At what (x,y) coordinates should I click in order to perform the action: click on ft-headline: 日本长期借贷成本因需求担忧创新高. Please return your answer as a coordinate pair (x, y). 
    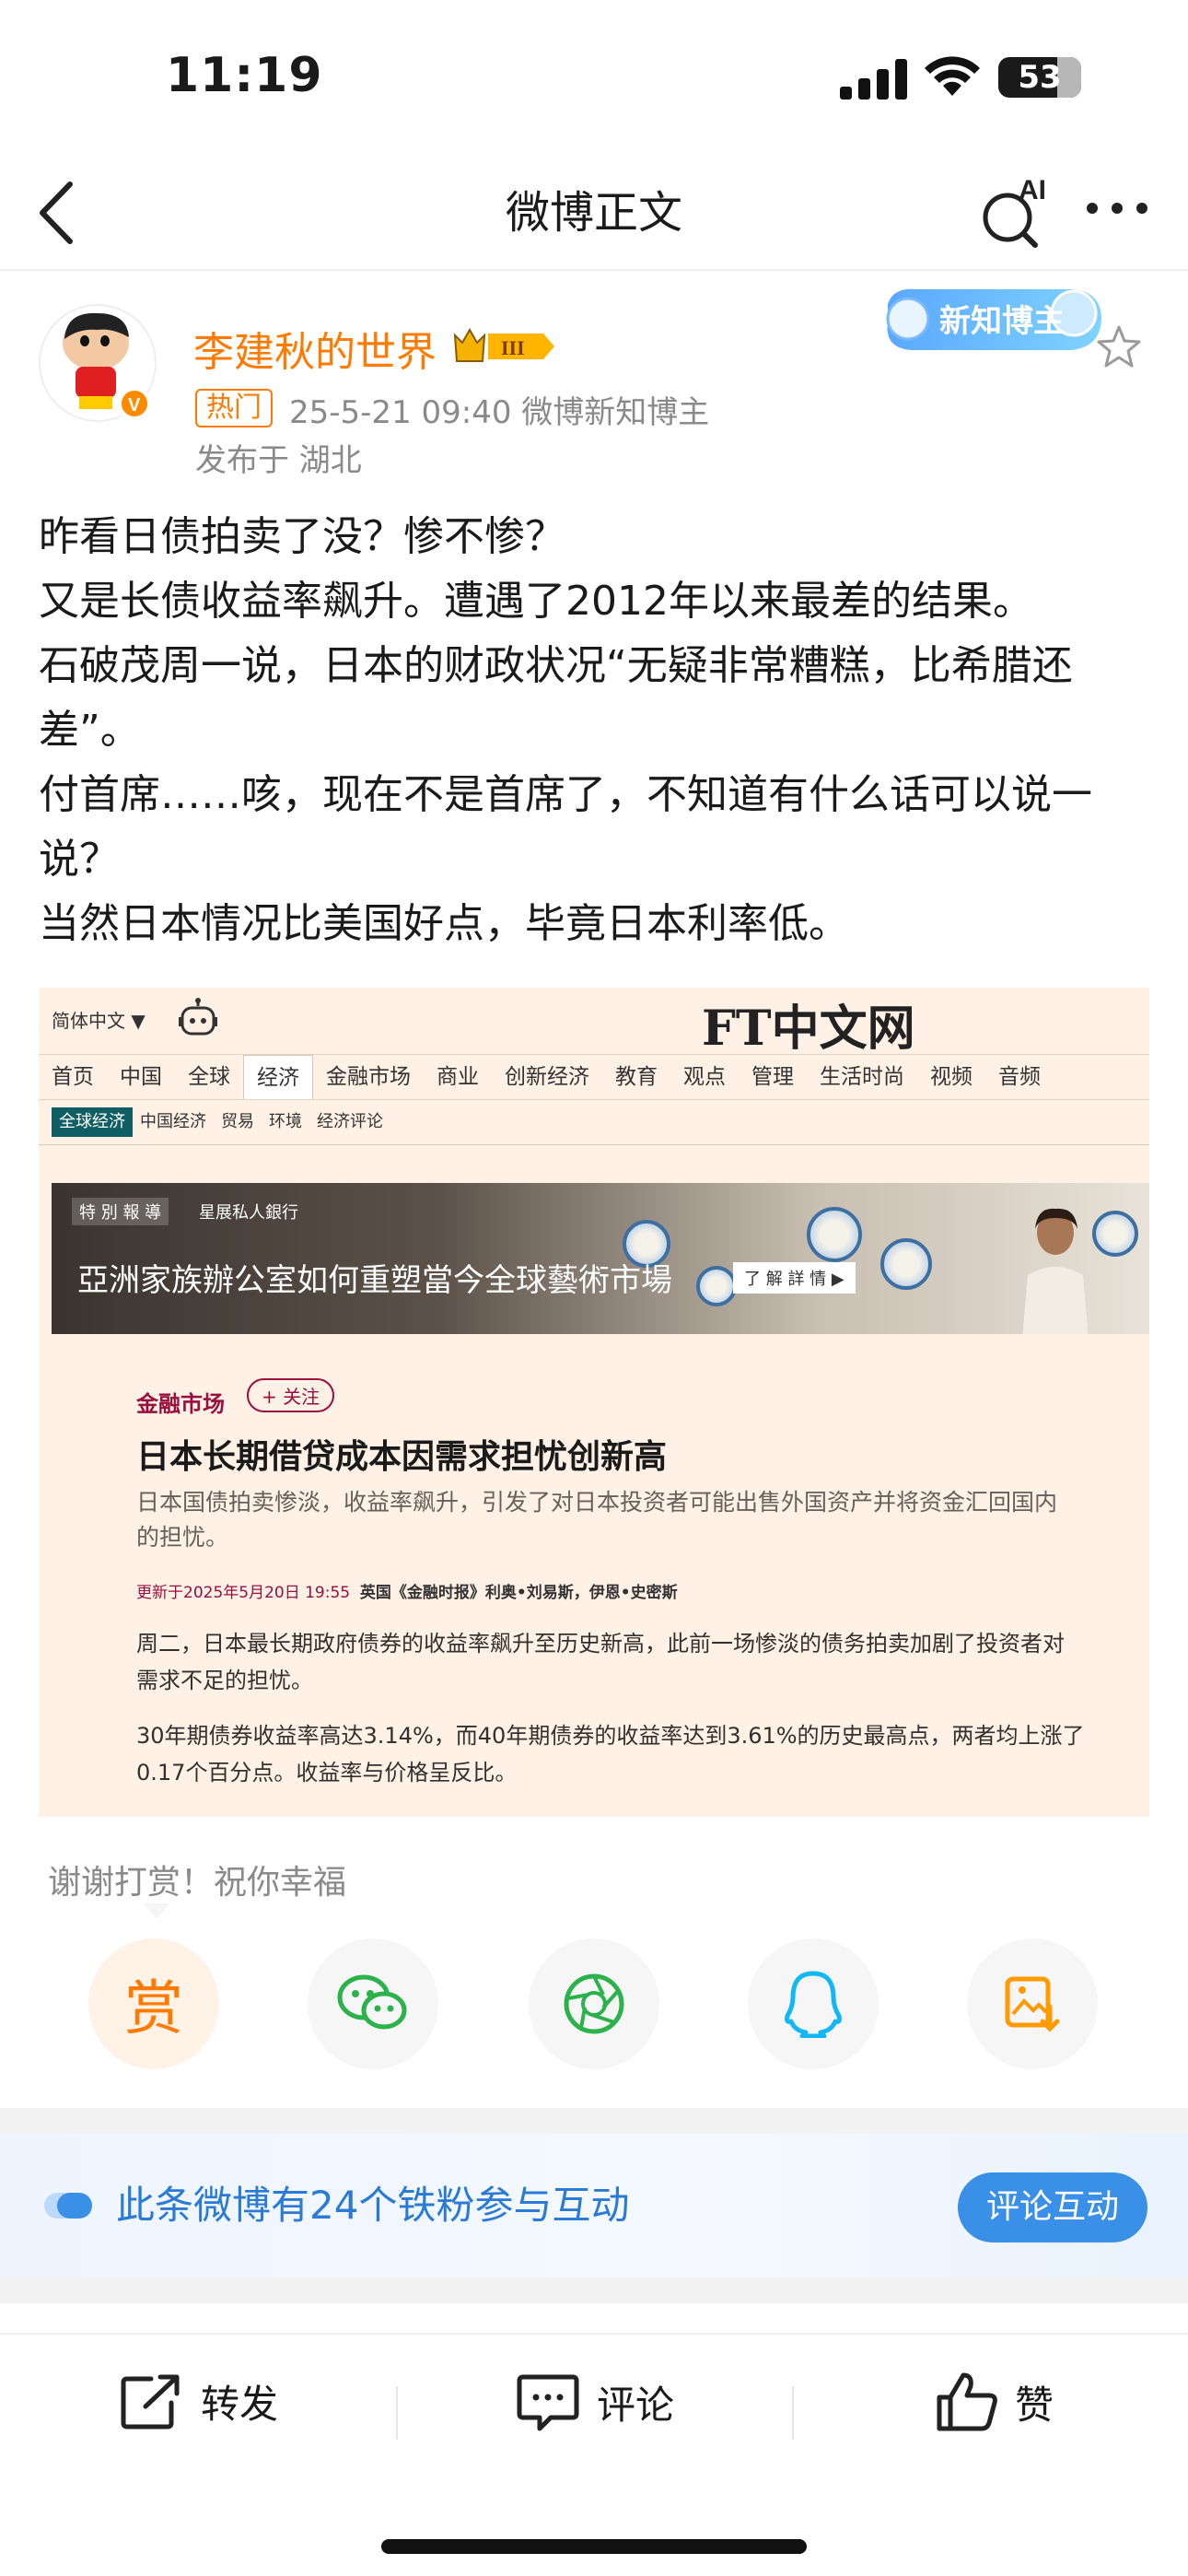
    Looking at the image, I should click on (402, 1457).